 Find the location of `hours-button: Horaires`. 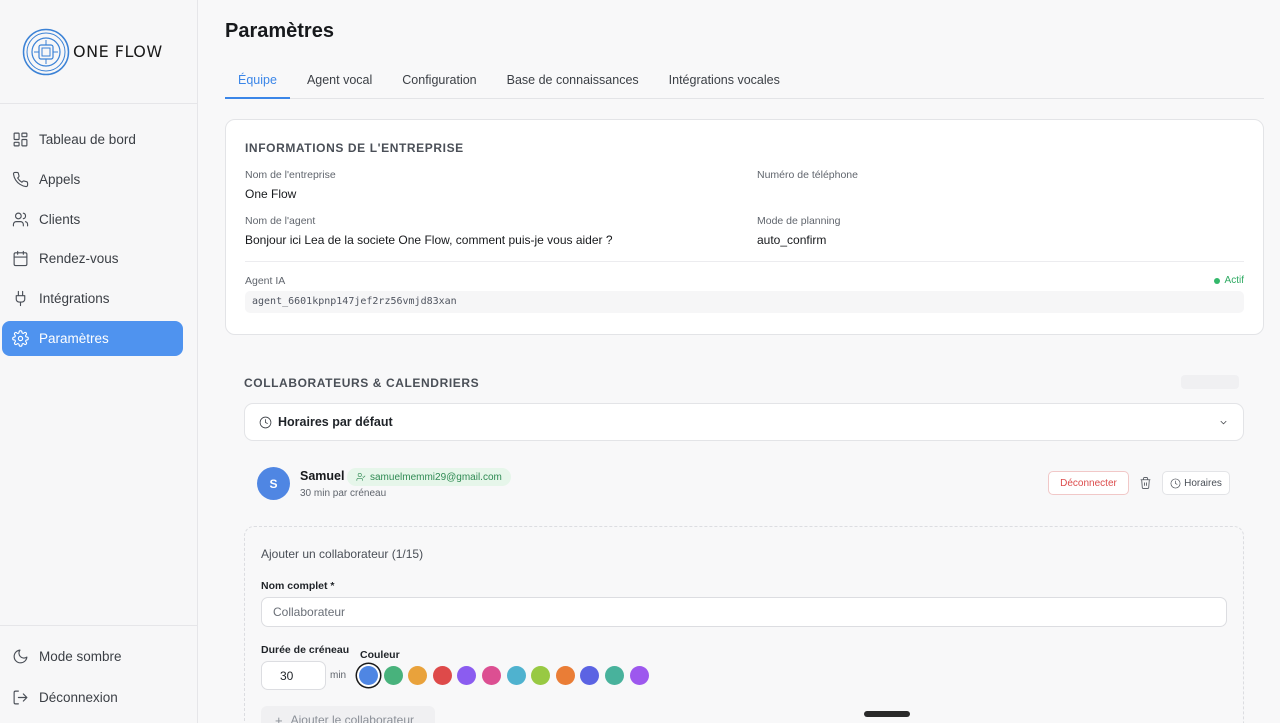

hours-button: Horaires is located at coordinates (1196, 483).